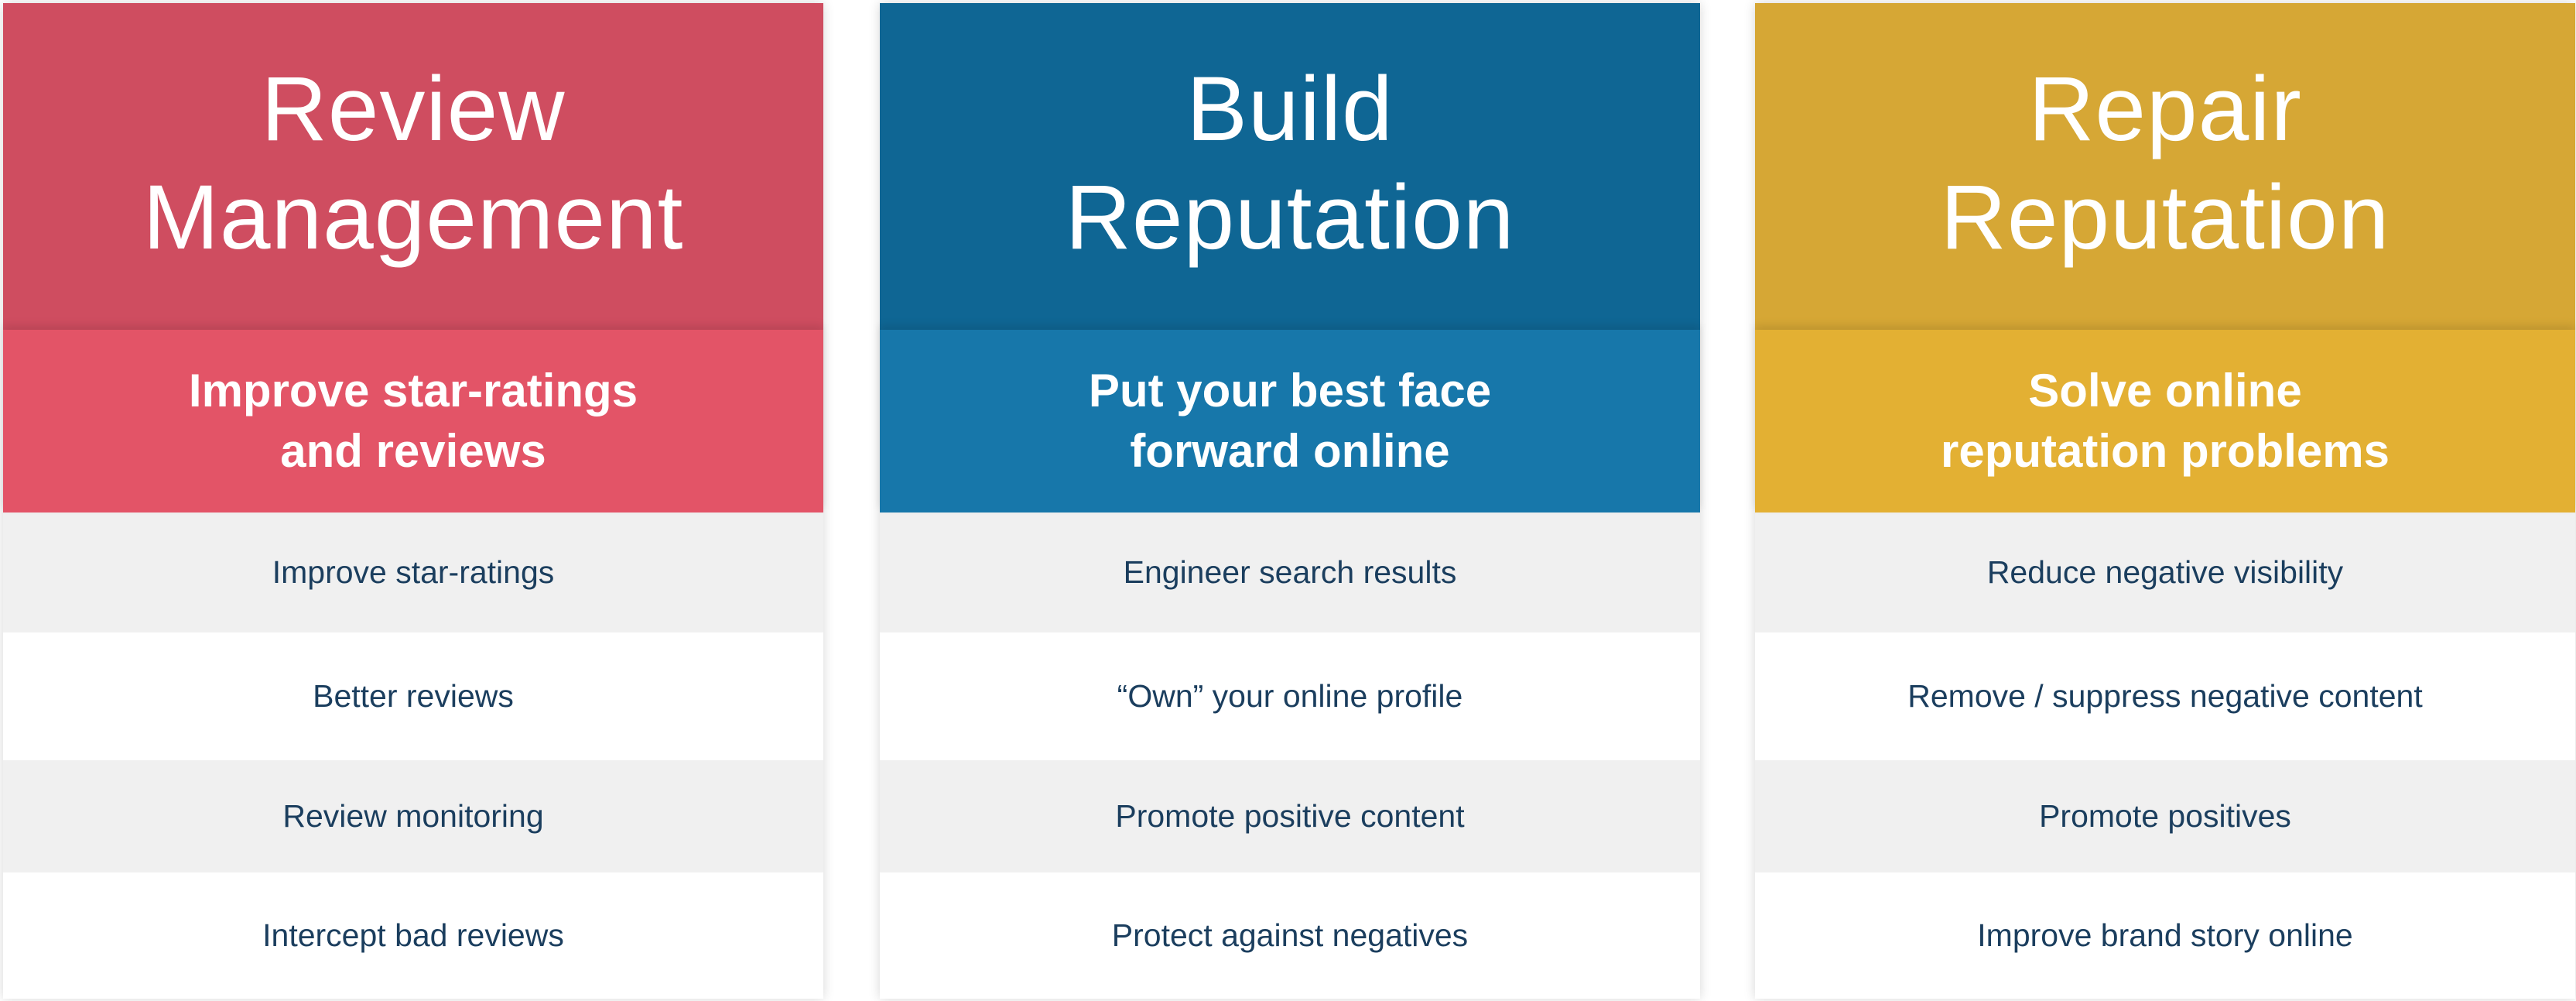  I want to click on card-subtitle-line: and reviews, so click(413, 451).